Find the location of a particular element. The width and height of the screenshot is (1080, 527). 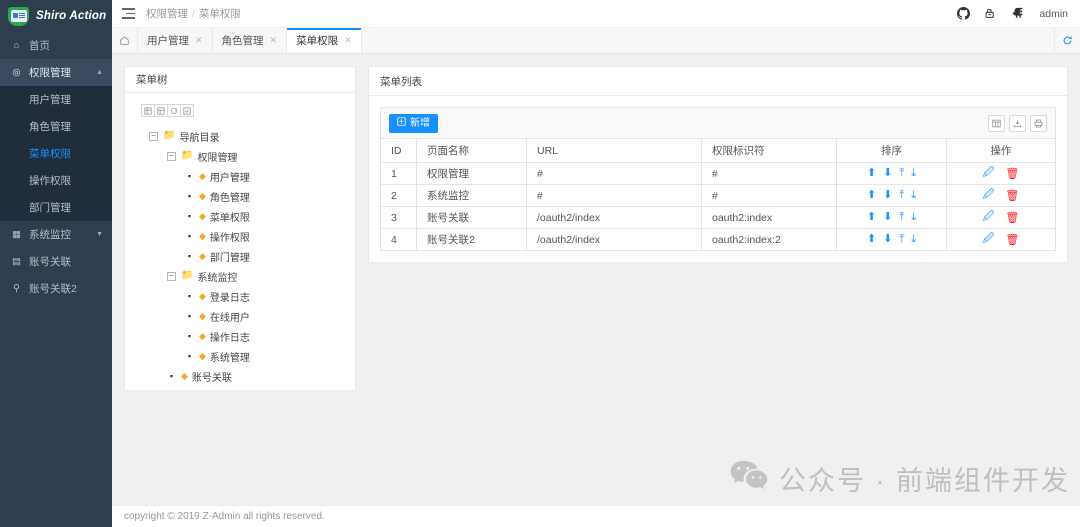

table-row: 1 权限管理 # # ⬆ ⬇ ⤒ ⤓ 🖉 🗑 is located at coordinates (718, 173).